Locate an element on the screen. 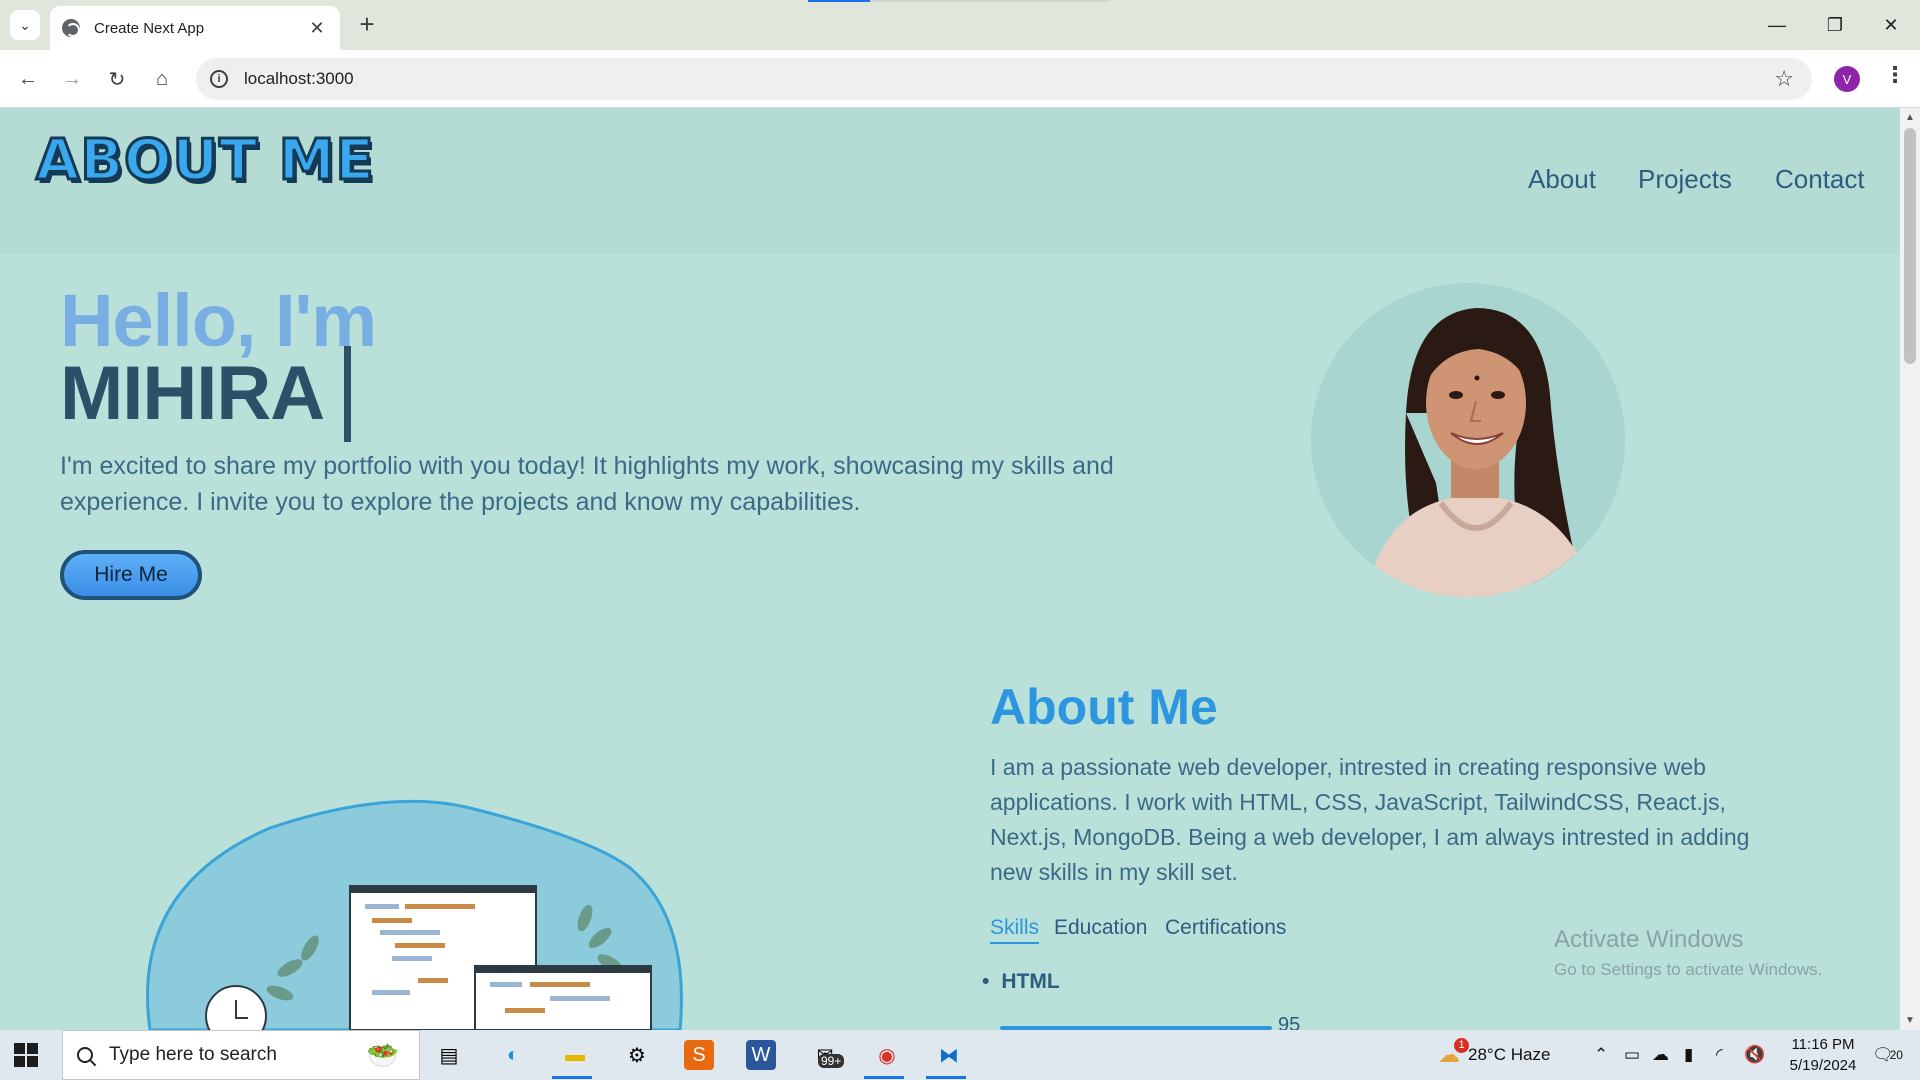 The width and height of the screenshot is (1920, 1080). chevron-down-icon: ⌄ is located at coordinates (25, 24).